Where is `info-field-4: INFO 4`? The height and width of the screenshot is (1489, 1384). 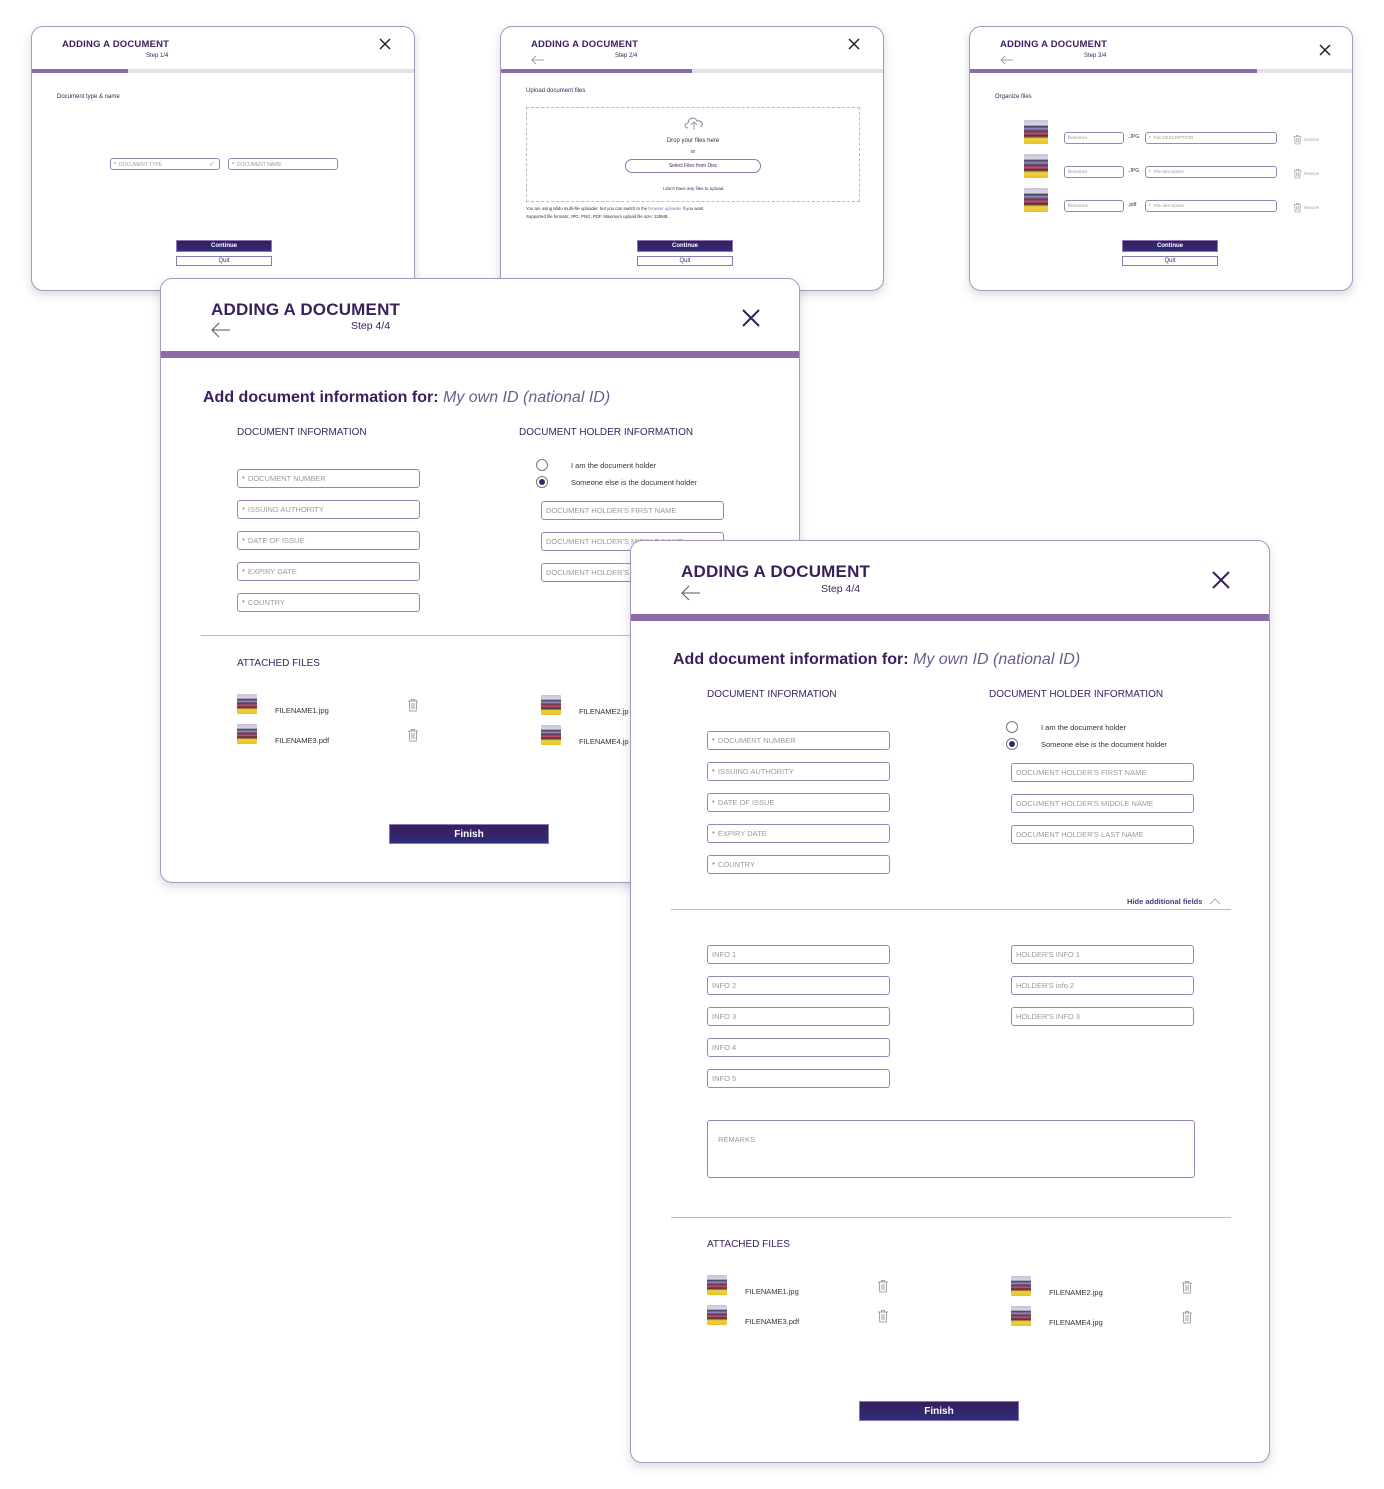
info-field-4: INFO 4 is located at coordinates (798, 1047).